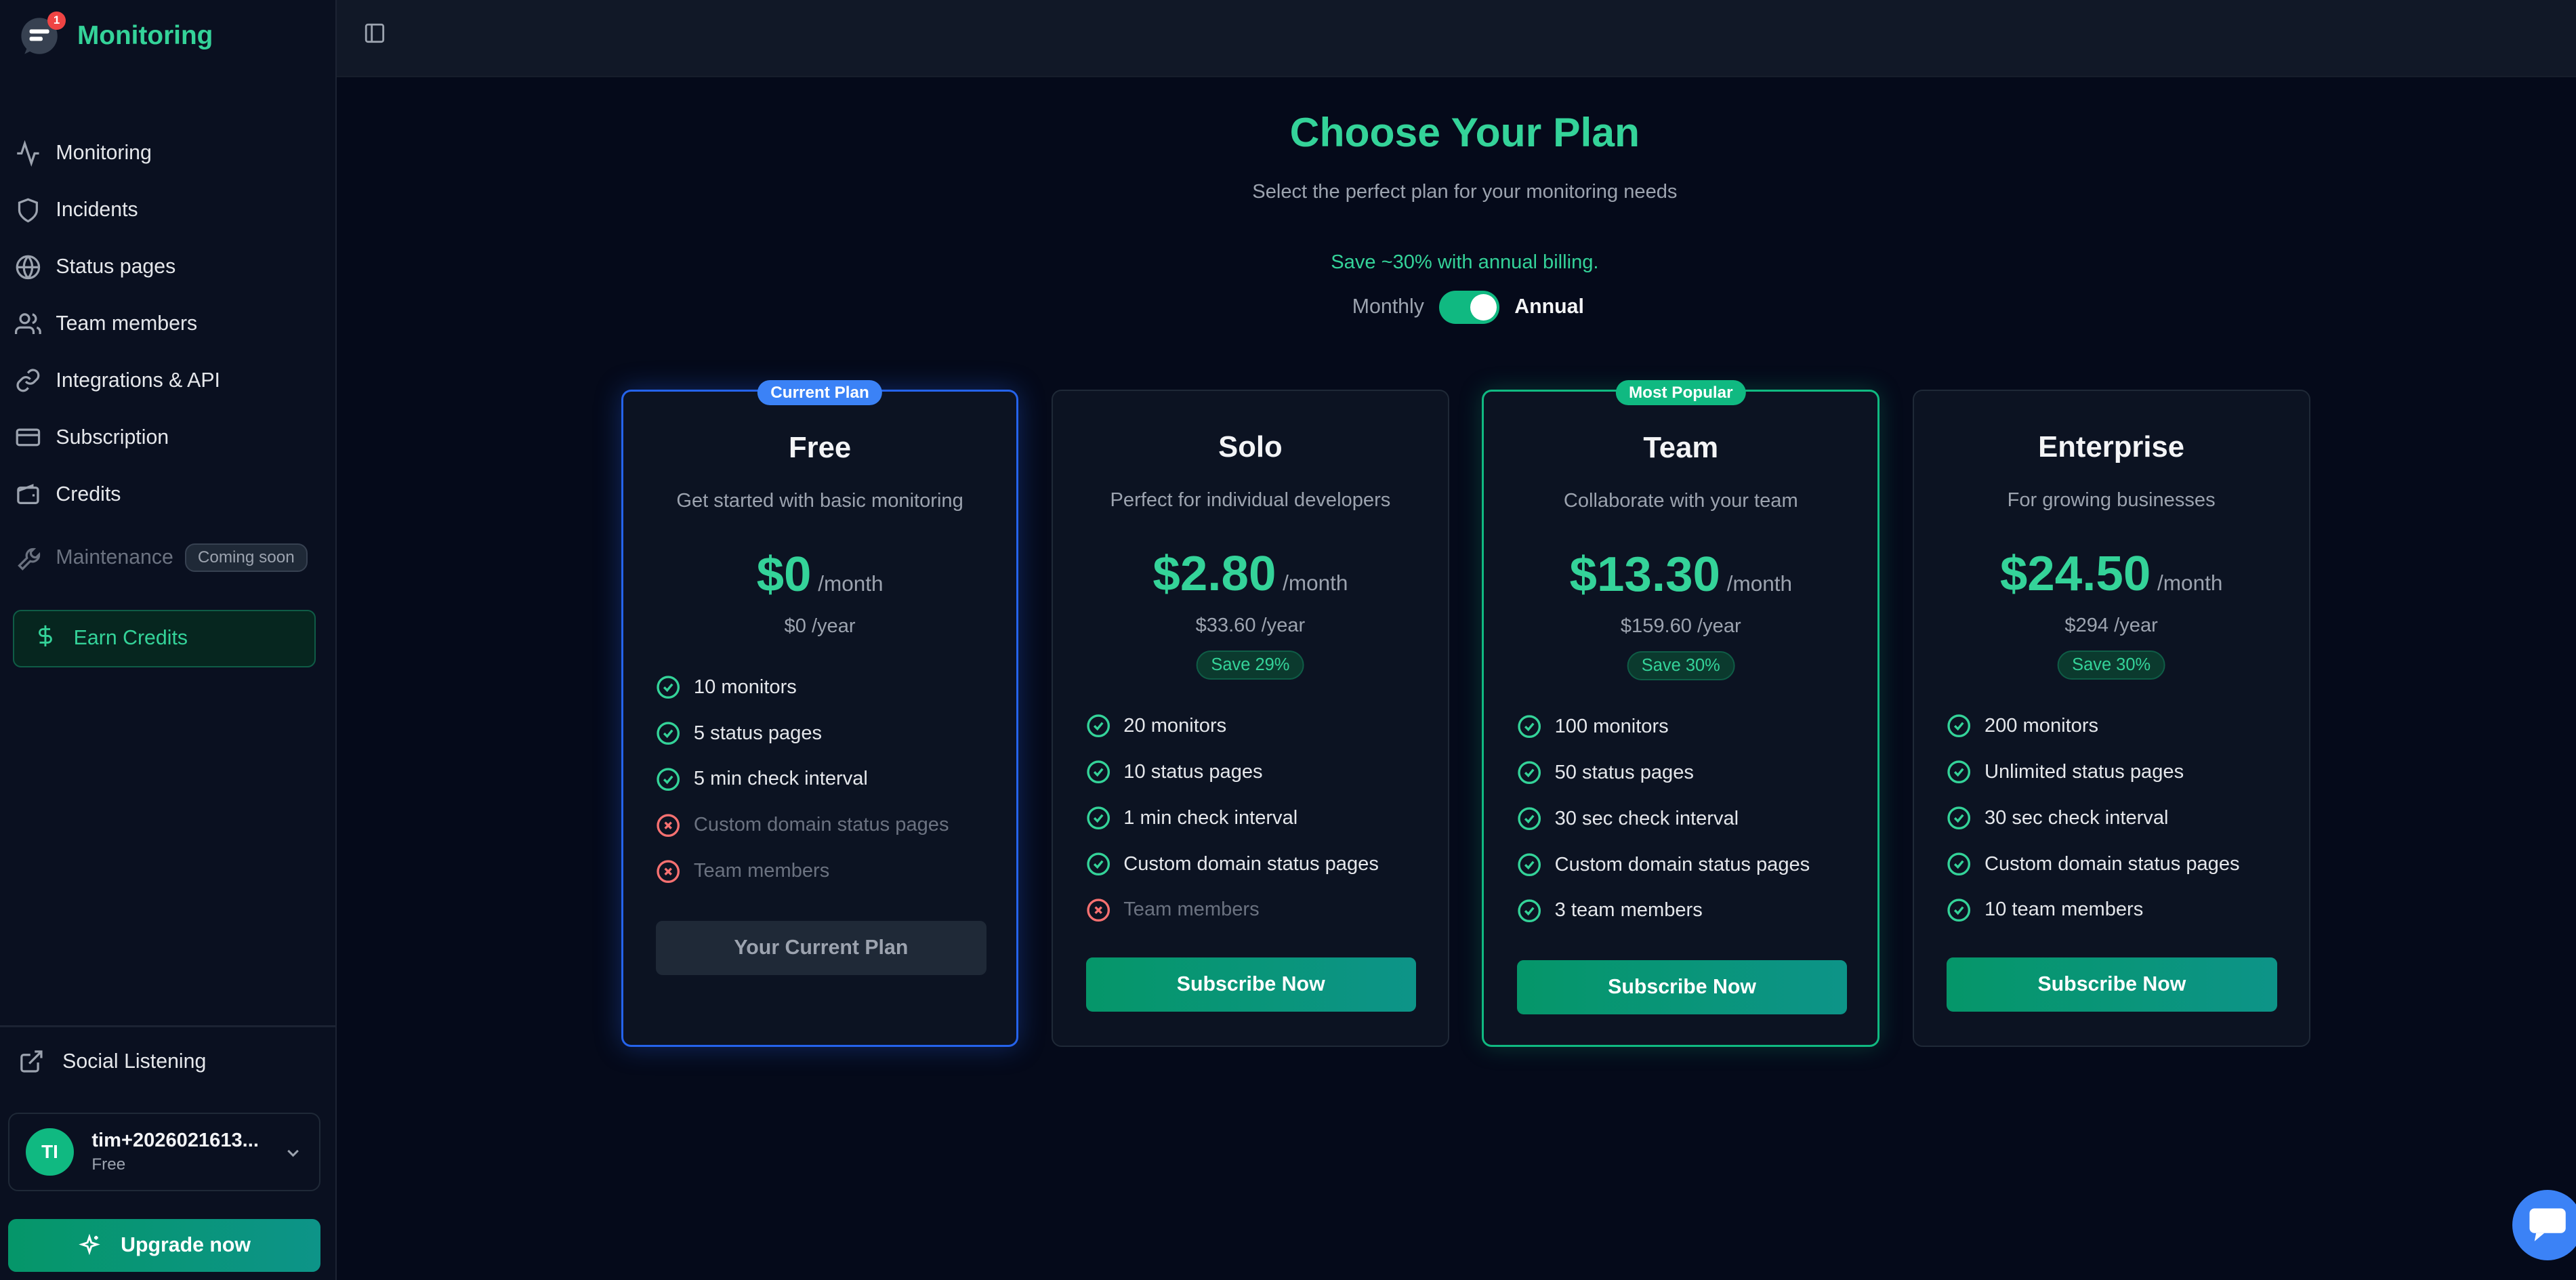 Image resolution: width=2576 pixels, height=1280 pixels. Describe the element at coordinates (1250, 985) in the screenshot. I see `subscribe-solo-button: Subscribe Now` at that location.